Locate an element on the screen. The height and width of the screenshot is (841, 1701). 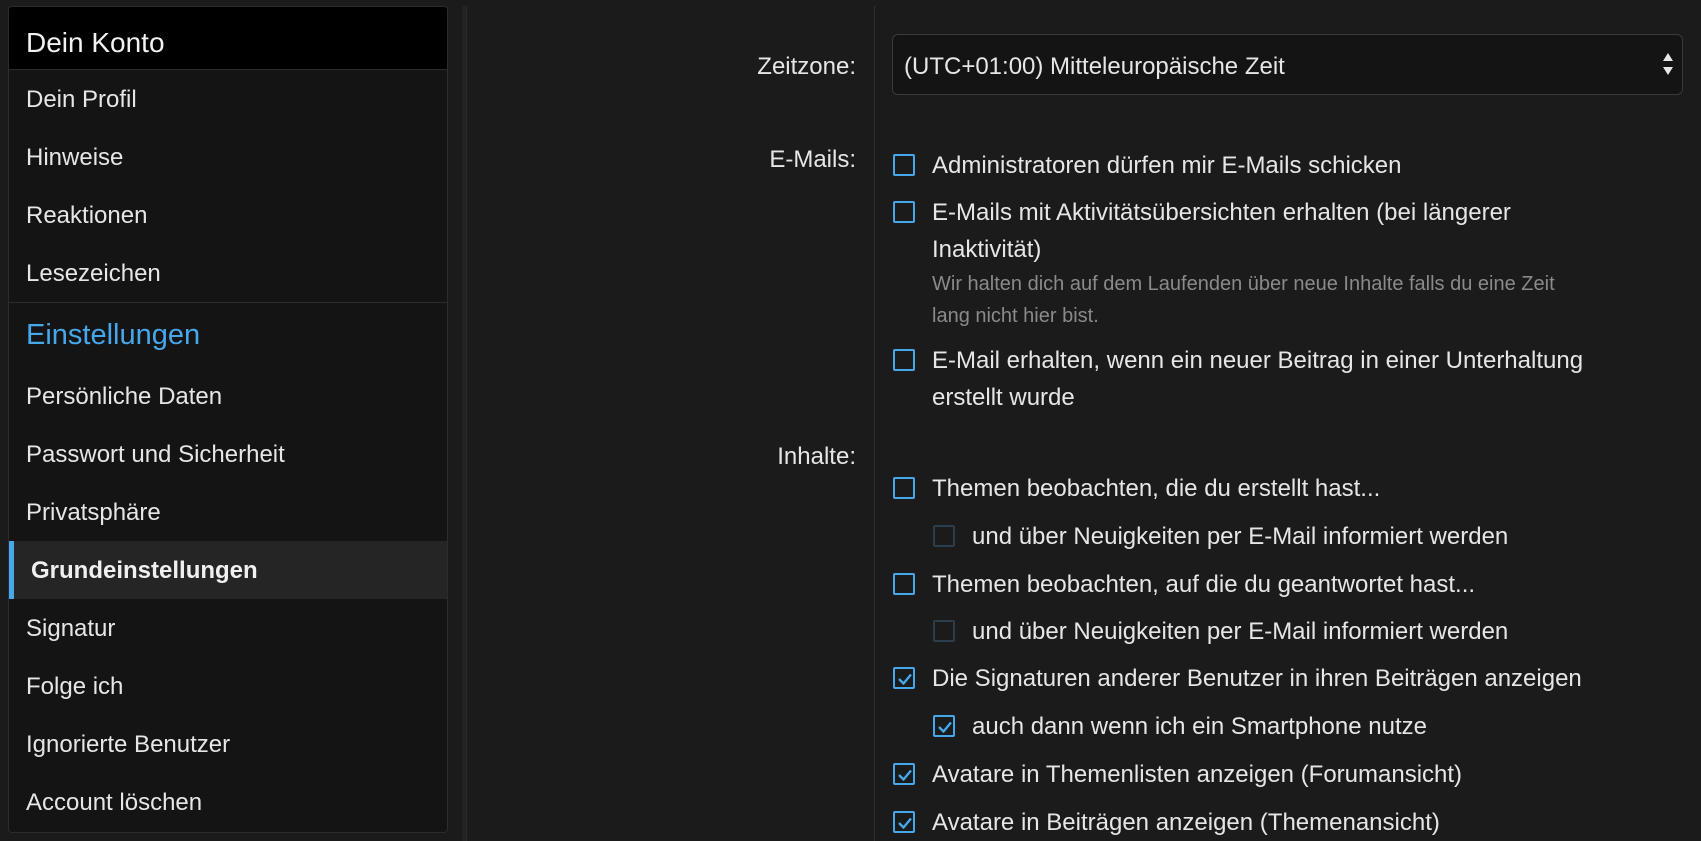
sidebar-item-privacy: Privatsphäre is located at coordinates (228, 512).